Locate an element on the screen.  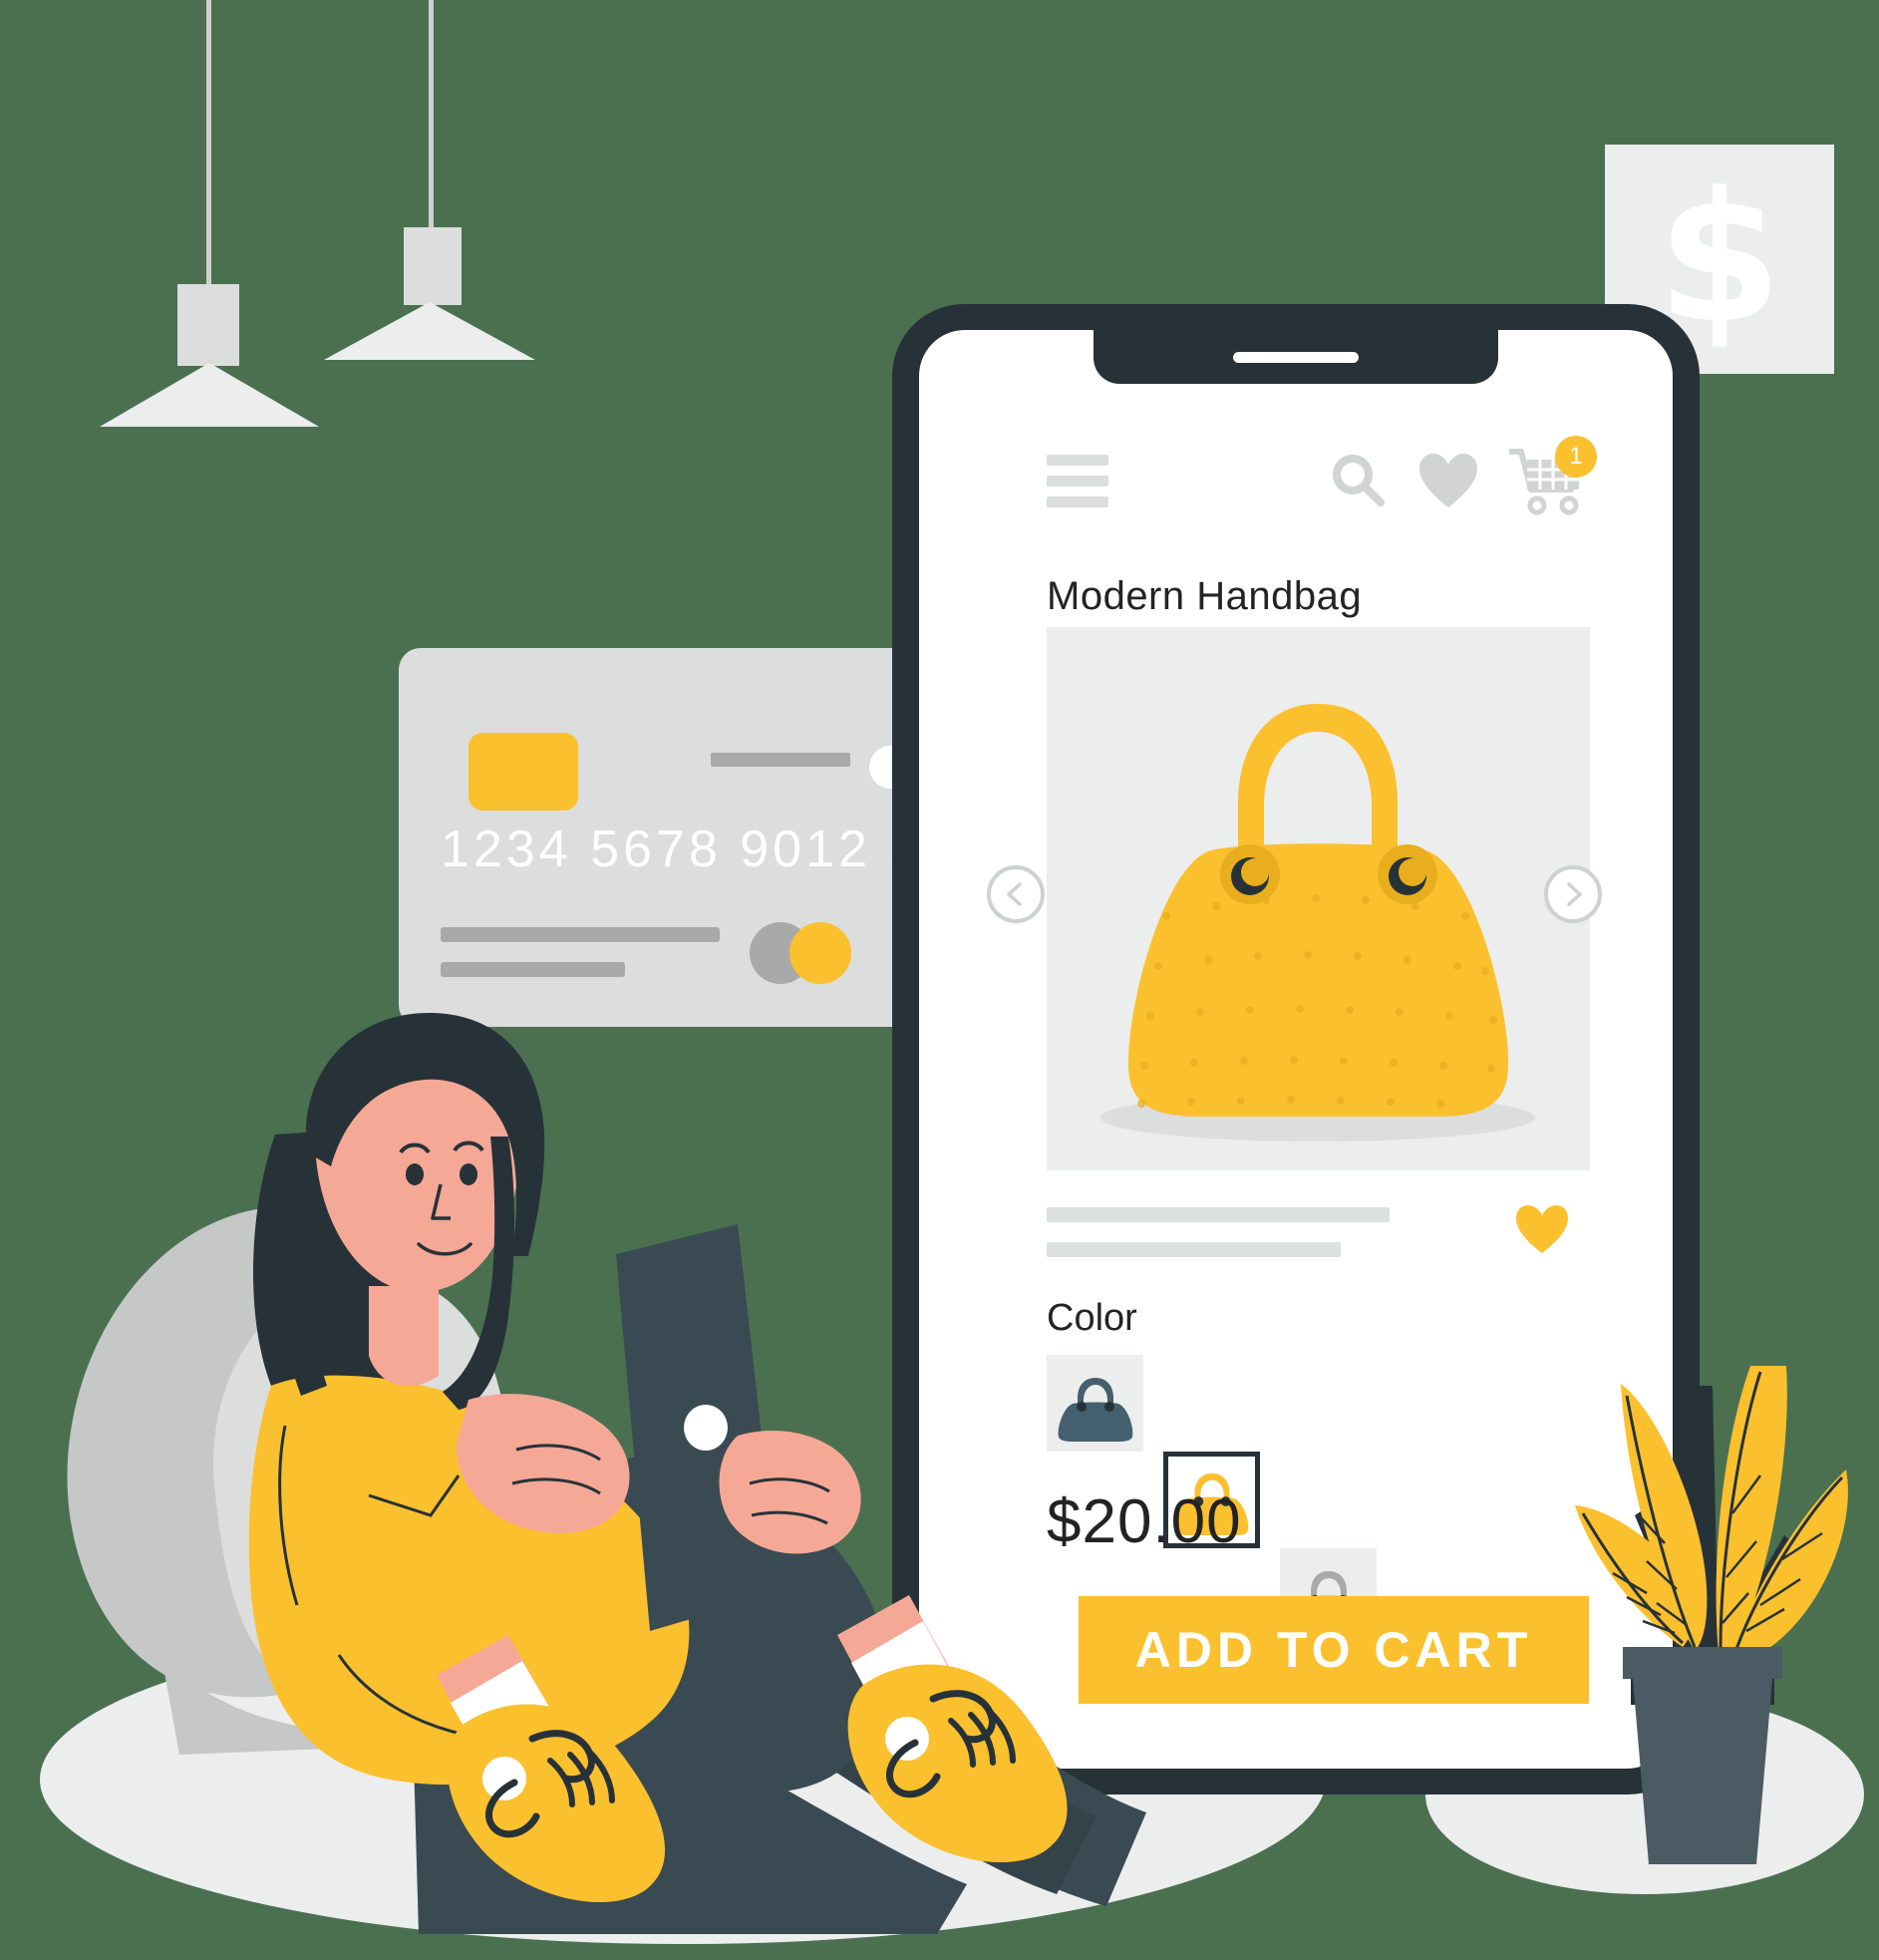
pendant-lamp-right is located at coordinates (431, 189).